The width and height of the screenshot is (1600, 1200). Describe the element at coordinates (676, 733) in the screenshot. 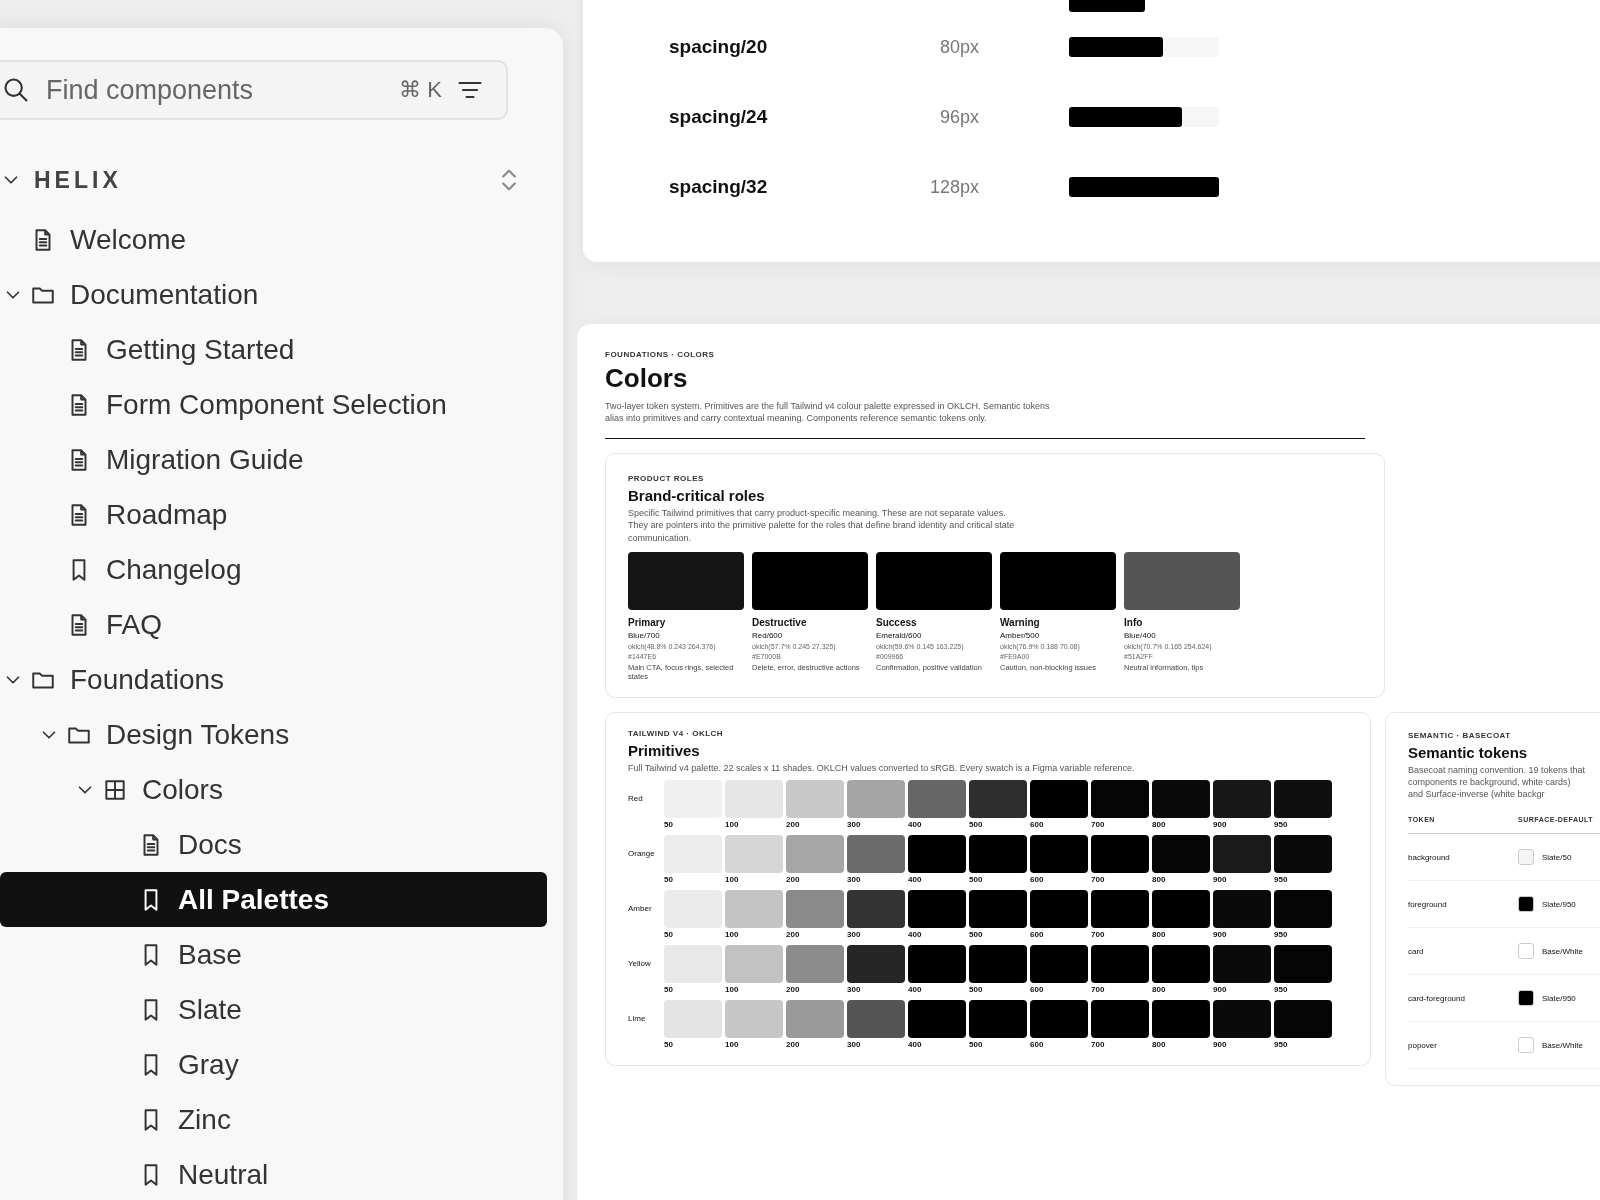

I see `eyebrow-label: TAILWIND V4 · OKLCH` at that location.